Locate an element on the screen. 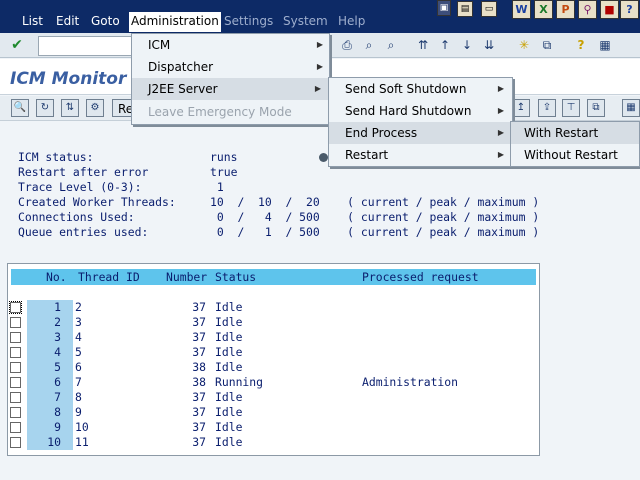  powerpoint-icon: P is located at coordinates (565, 9).